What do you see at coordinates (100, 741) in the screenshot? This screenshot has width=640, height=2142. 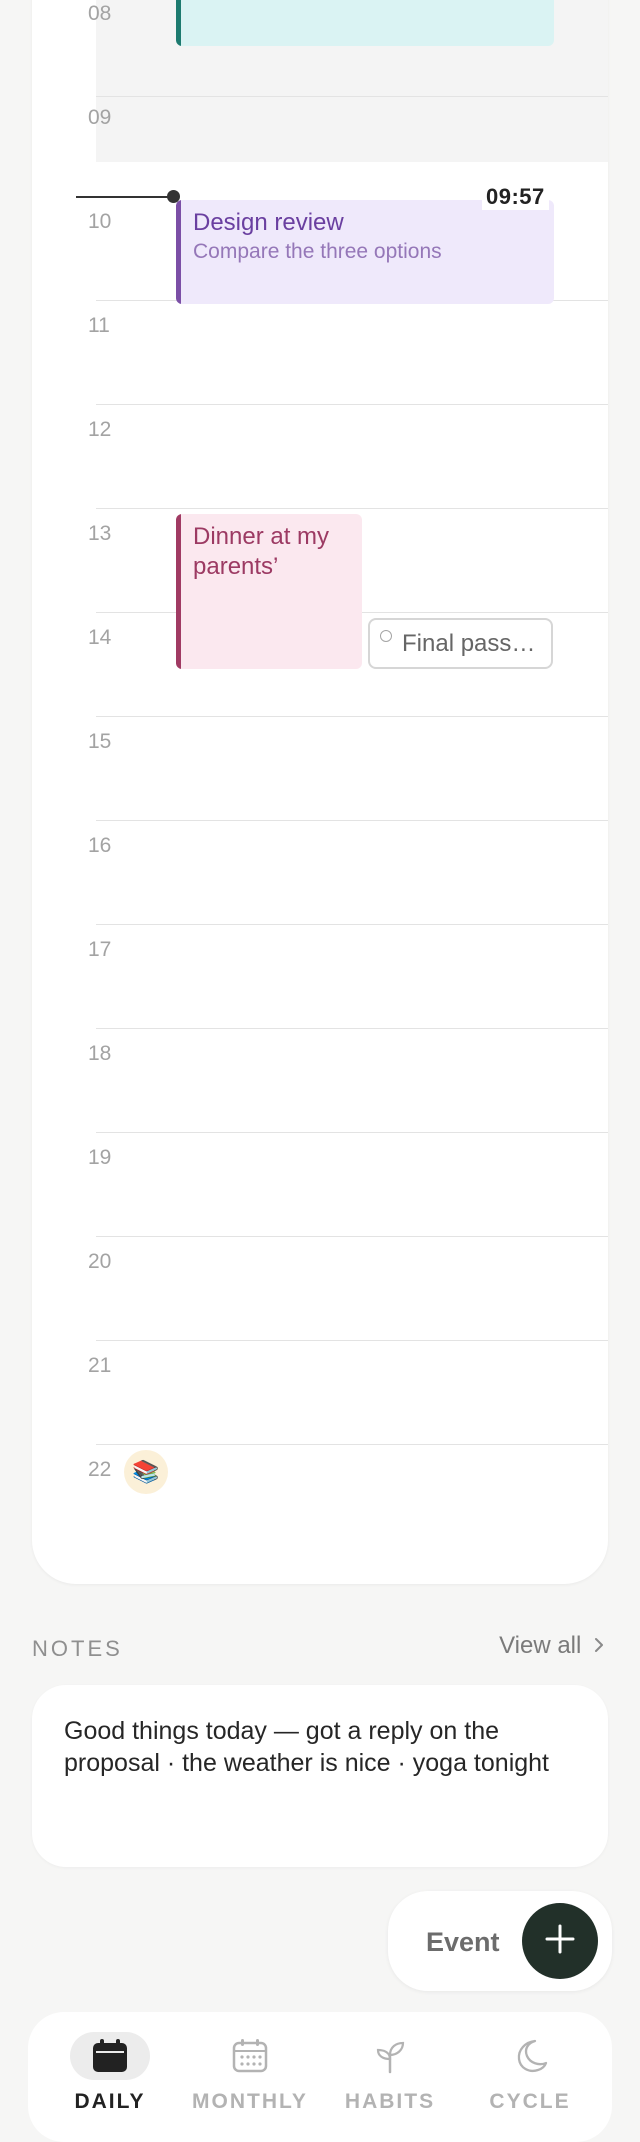 I see `hour-label: 15` at bounding box center [100, 741].